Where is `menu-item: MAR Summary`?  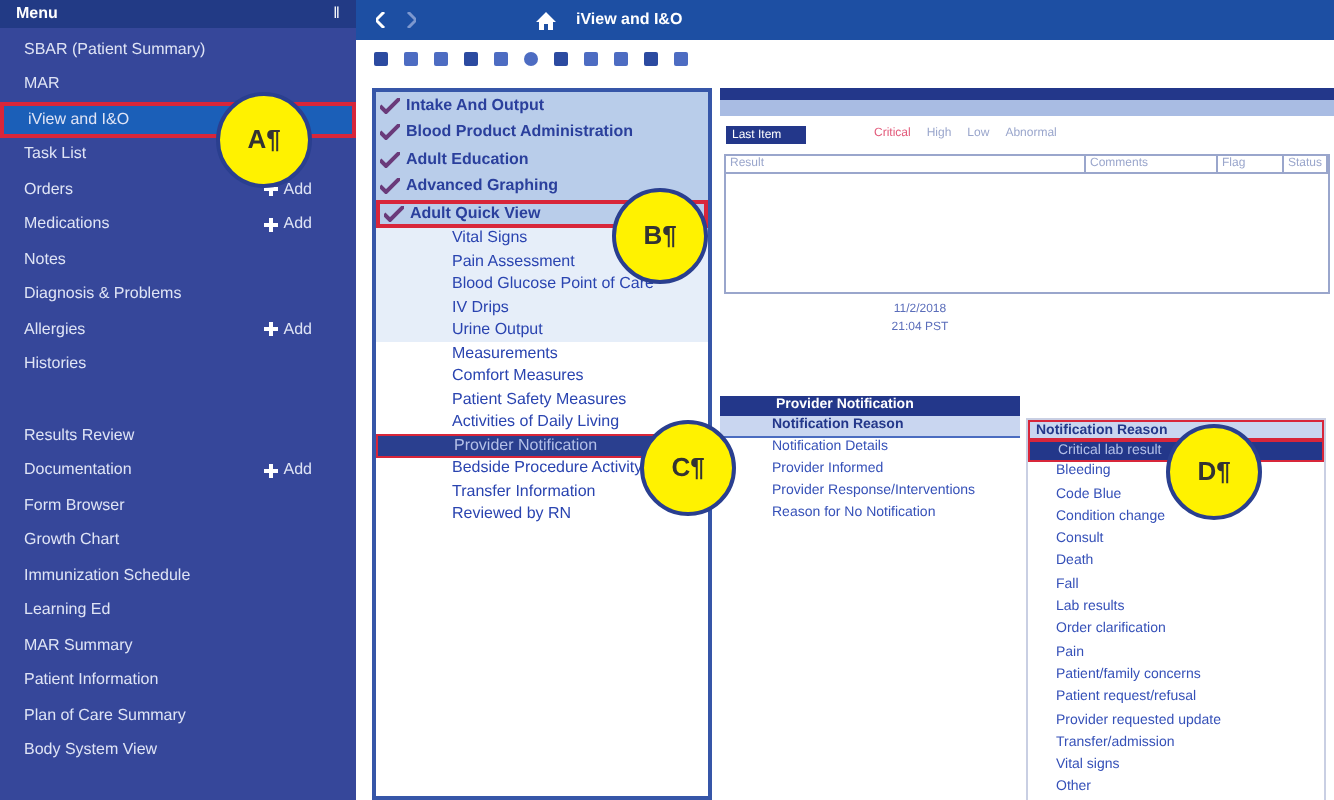
menu-item: MAR Summary is located at coordinates (78, 645).